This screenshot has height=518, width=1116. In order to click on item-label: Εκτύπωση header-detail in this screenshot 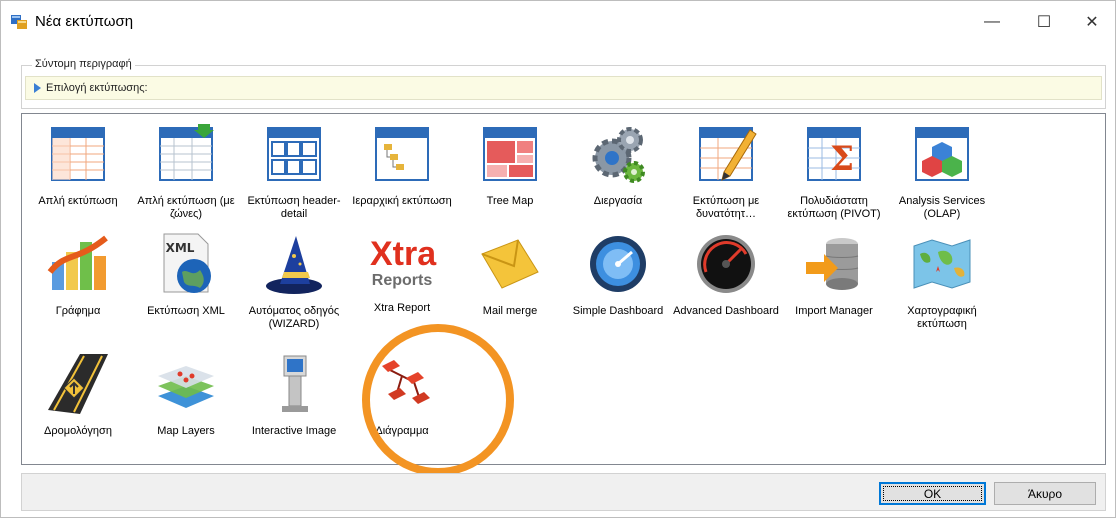, I will do `click(294, 207)`.